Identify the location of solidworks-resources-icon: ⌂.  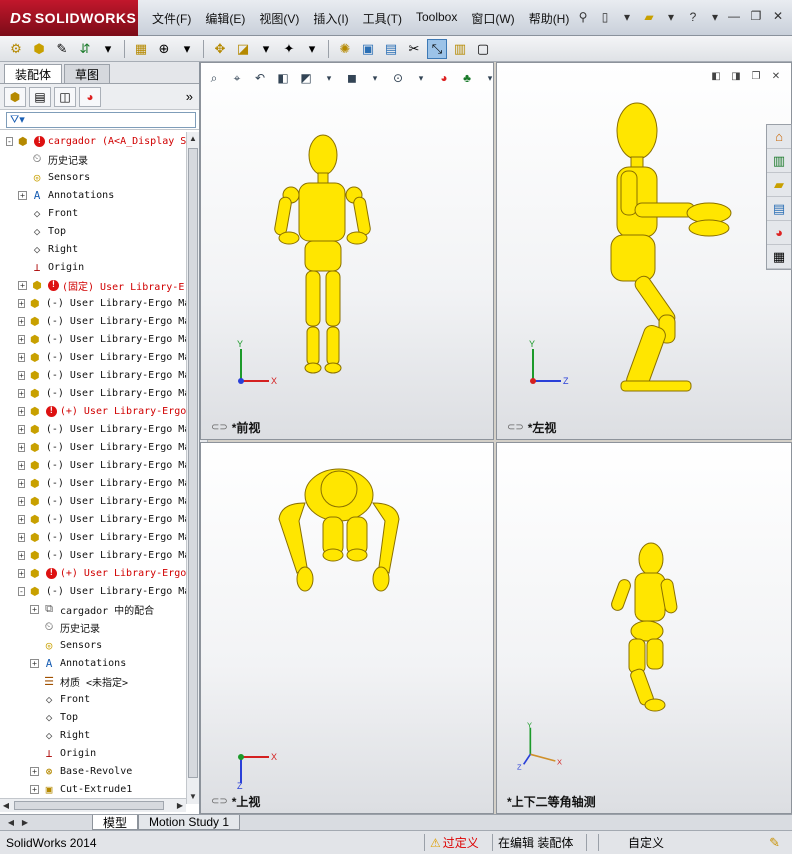
(779, 137).